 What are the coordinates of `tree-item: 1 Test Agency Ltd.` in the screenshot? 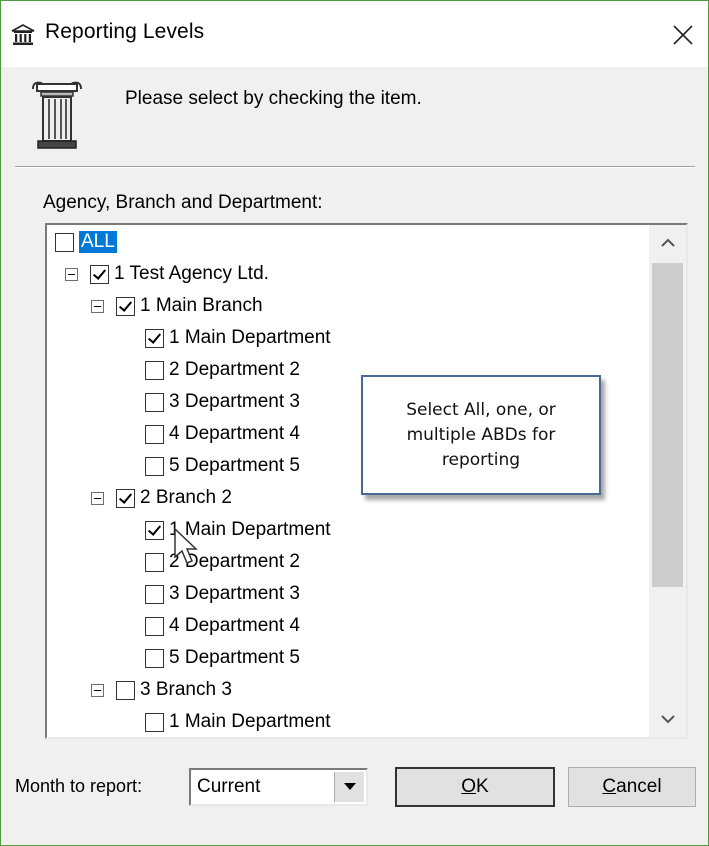 It's located at (167, 274).